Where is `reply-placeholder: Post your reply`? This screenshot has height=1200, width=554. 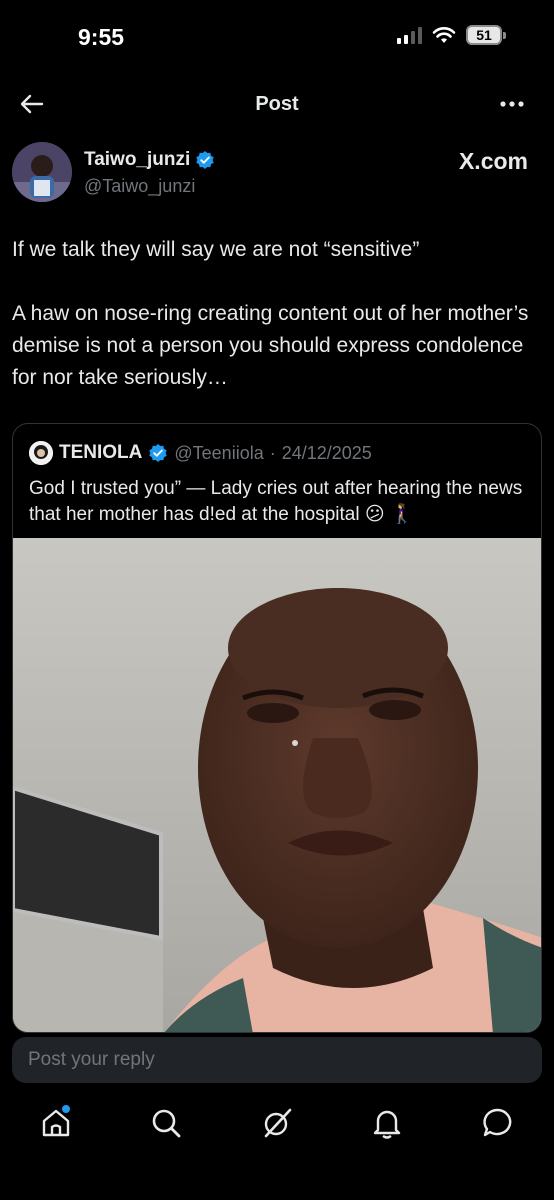
reply-placeholder: Post your reply is located at coordinates (91, 1059).